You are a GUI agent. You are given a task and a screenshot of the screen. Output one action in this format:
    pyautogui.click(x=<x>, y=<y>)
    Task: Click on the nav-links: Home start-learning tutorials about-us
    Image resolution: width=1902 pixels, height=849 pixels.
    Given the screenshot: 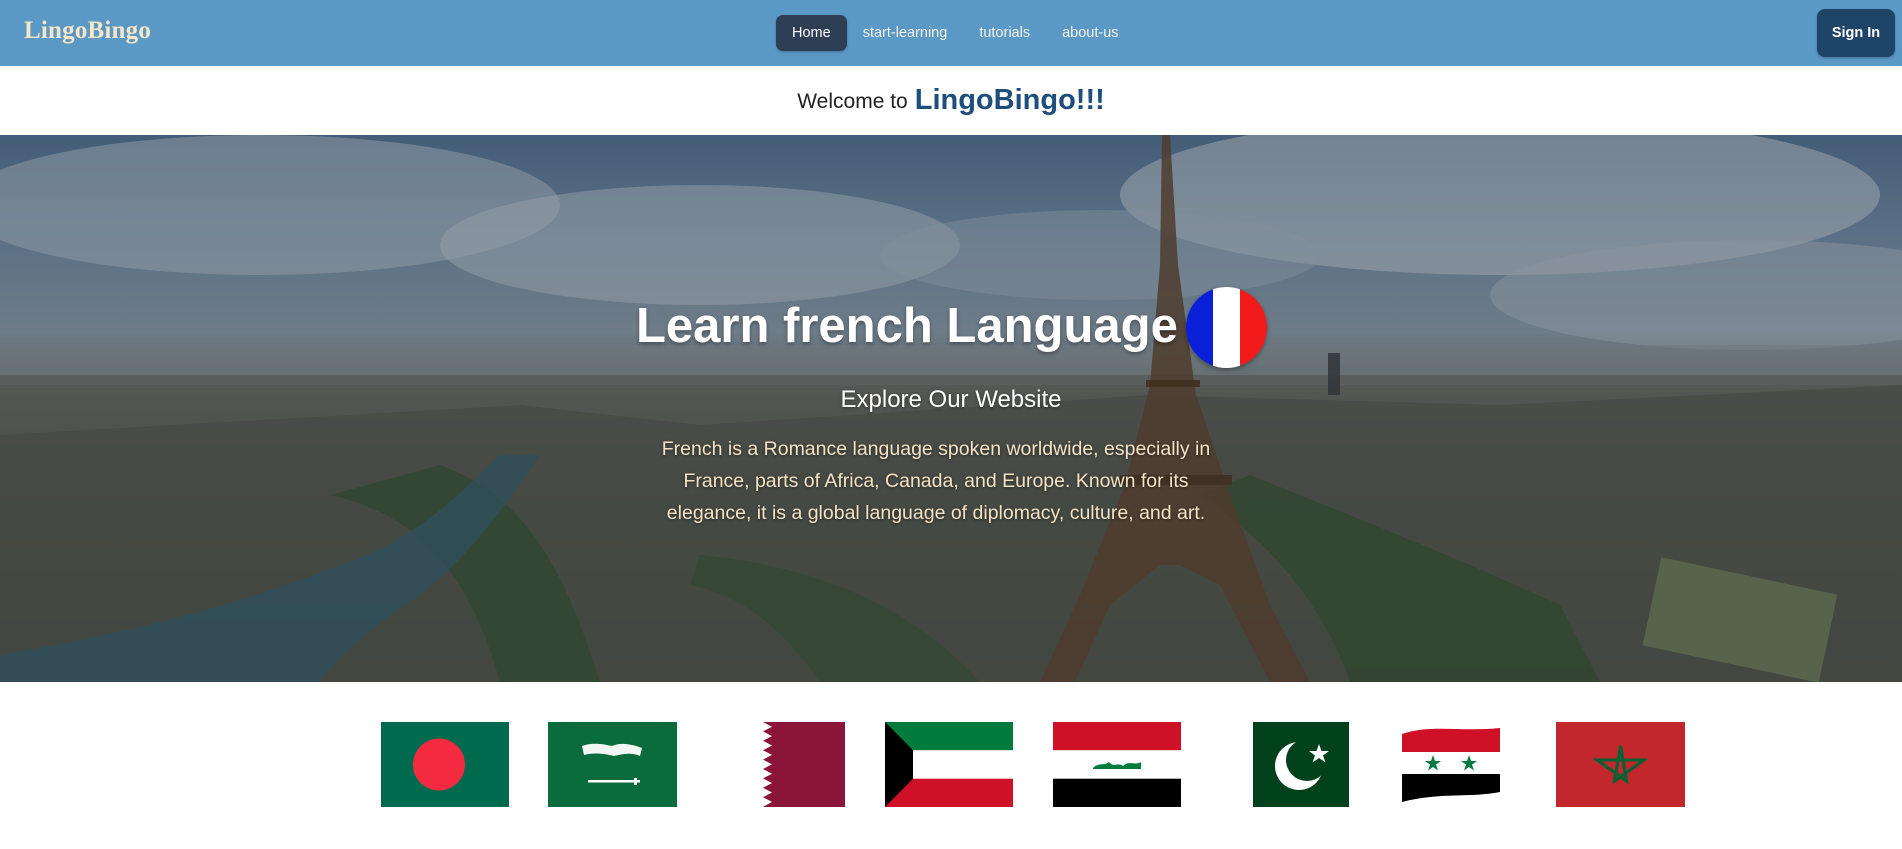 What is the action you would take?
    pyautogui.click(x=955, y=33)
    